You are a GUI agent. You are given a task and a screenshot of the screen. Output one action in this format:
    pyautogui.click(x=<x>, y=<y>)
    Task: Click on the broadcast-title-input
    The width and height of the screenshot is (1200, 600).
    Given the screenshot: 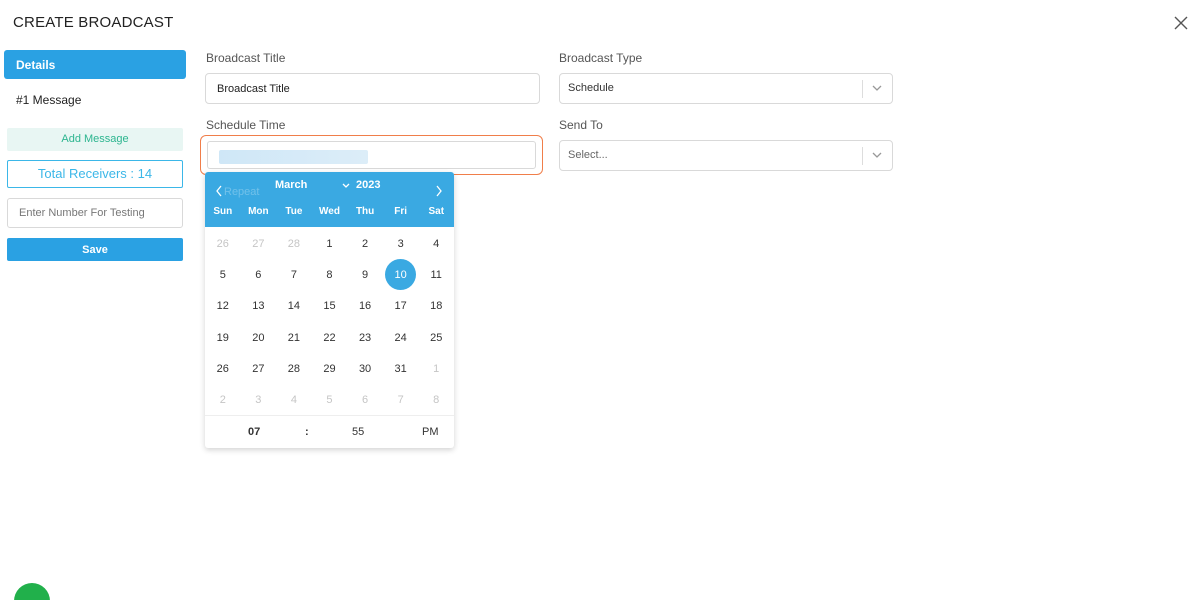 What is the action you would take?
    pyautogui.click(x=372, y=88)
    